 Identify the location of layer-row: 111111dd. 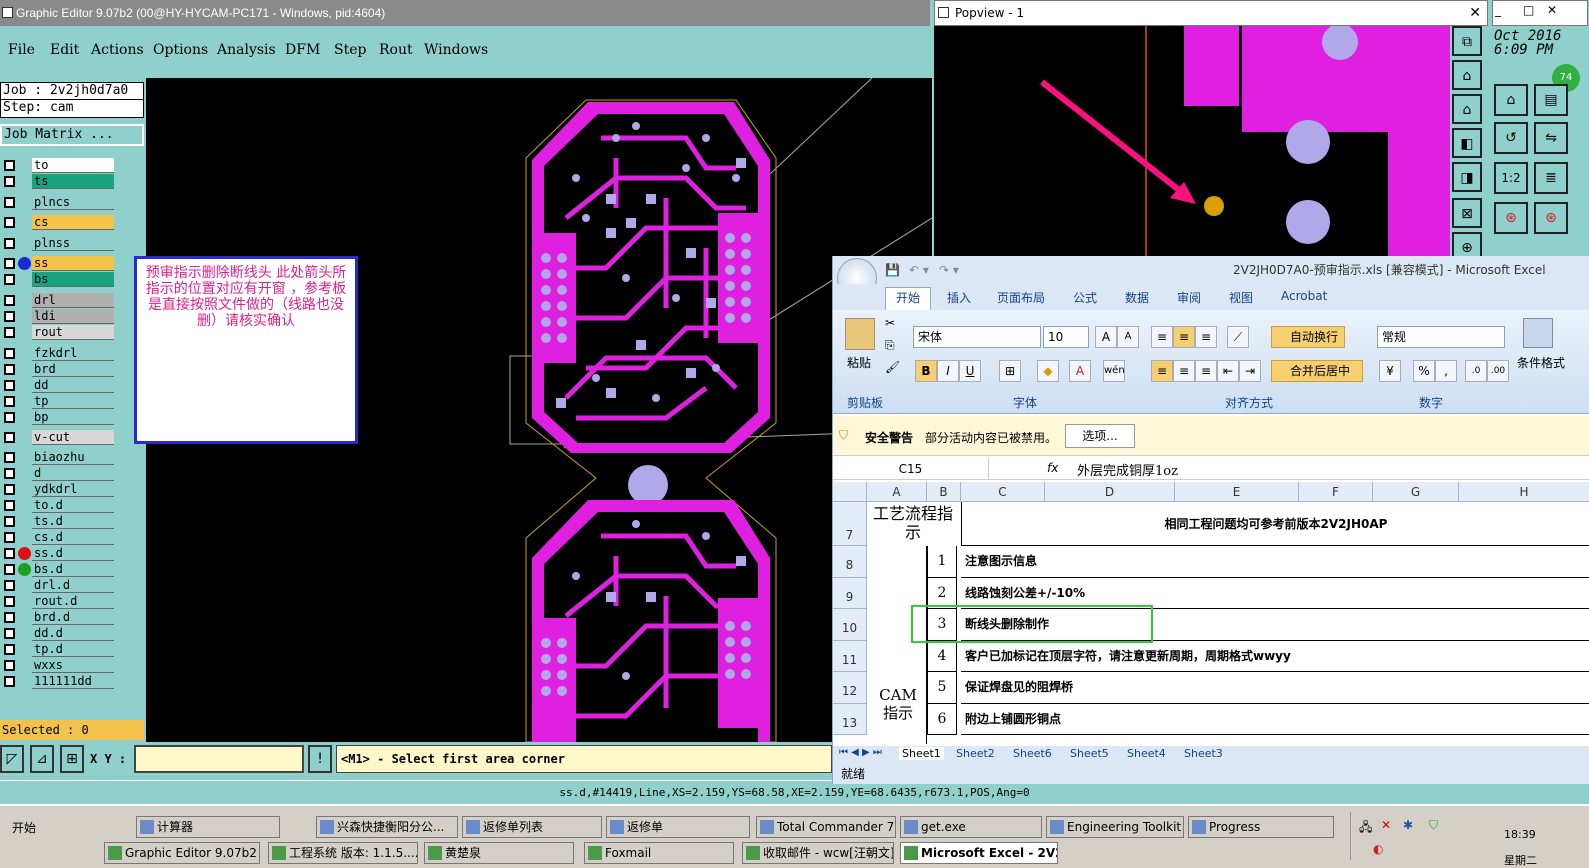
(59, 681).